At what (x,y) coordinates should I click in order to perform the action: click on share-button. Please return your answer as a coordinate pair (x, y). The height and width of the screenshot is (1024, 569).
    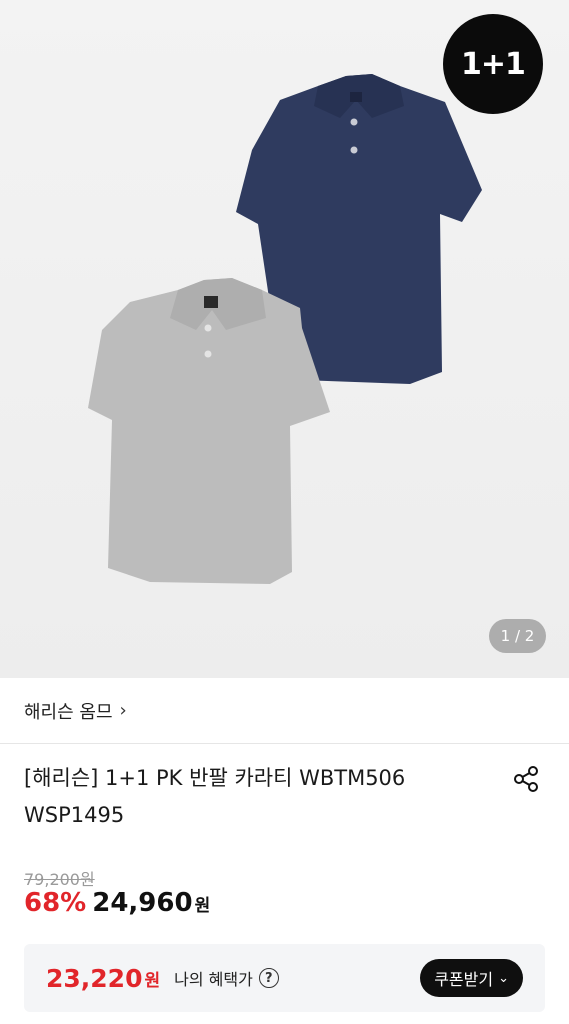
    Looking at the image, I should click on (526, 779).